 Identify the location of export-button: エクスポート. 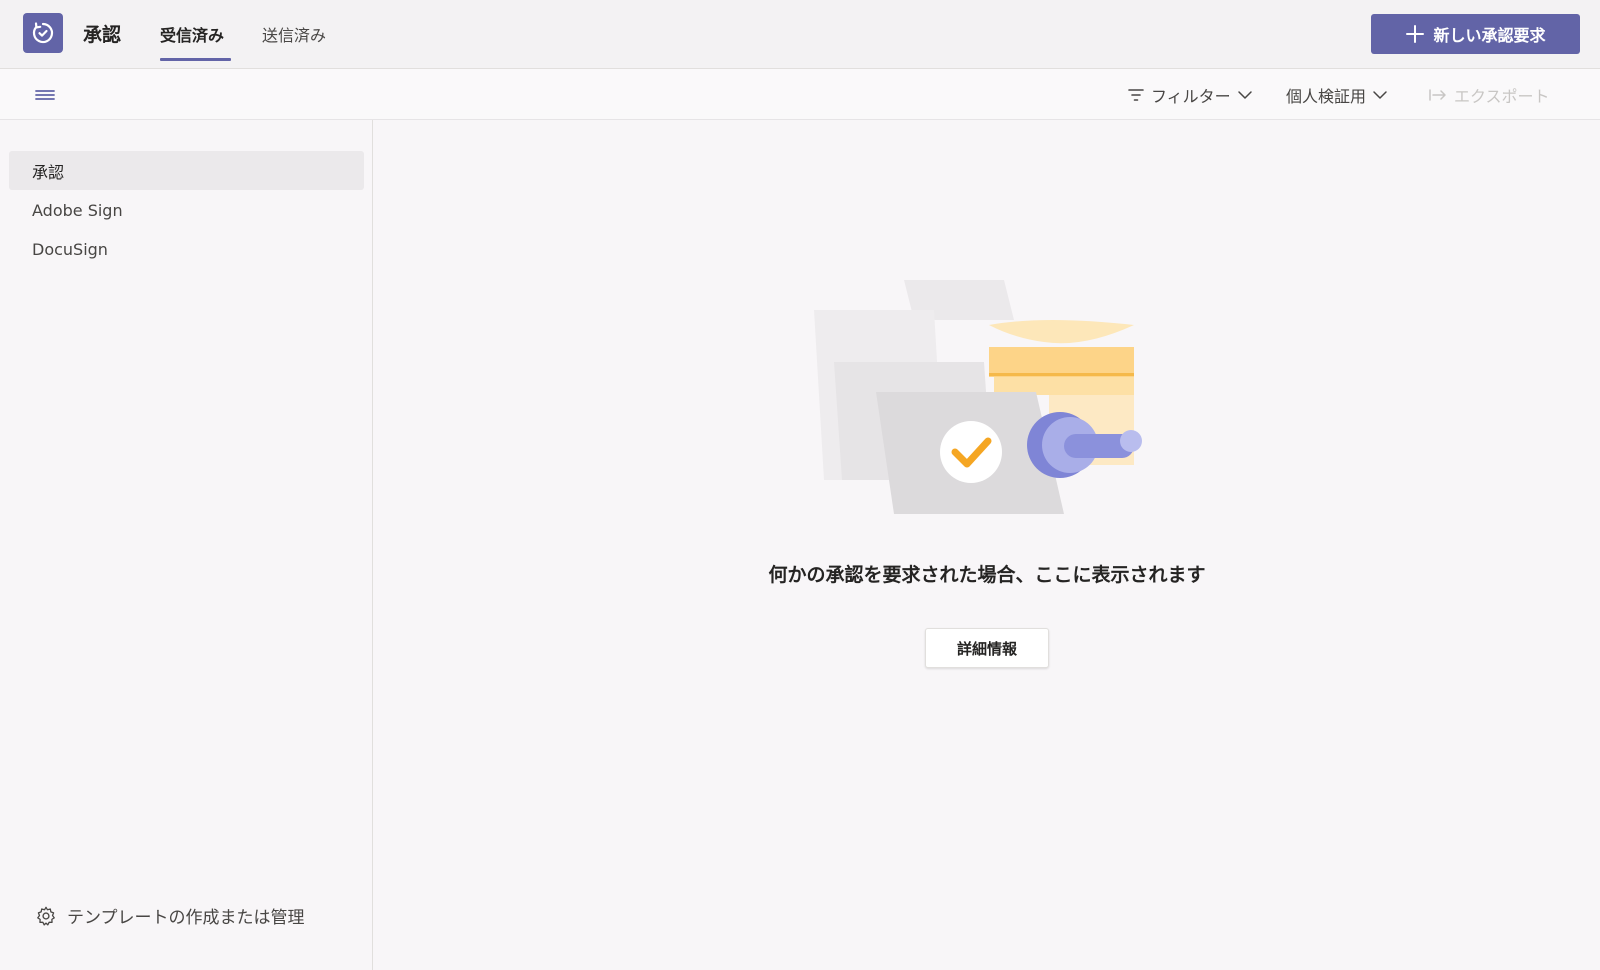
(1489, 95).